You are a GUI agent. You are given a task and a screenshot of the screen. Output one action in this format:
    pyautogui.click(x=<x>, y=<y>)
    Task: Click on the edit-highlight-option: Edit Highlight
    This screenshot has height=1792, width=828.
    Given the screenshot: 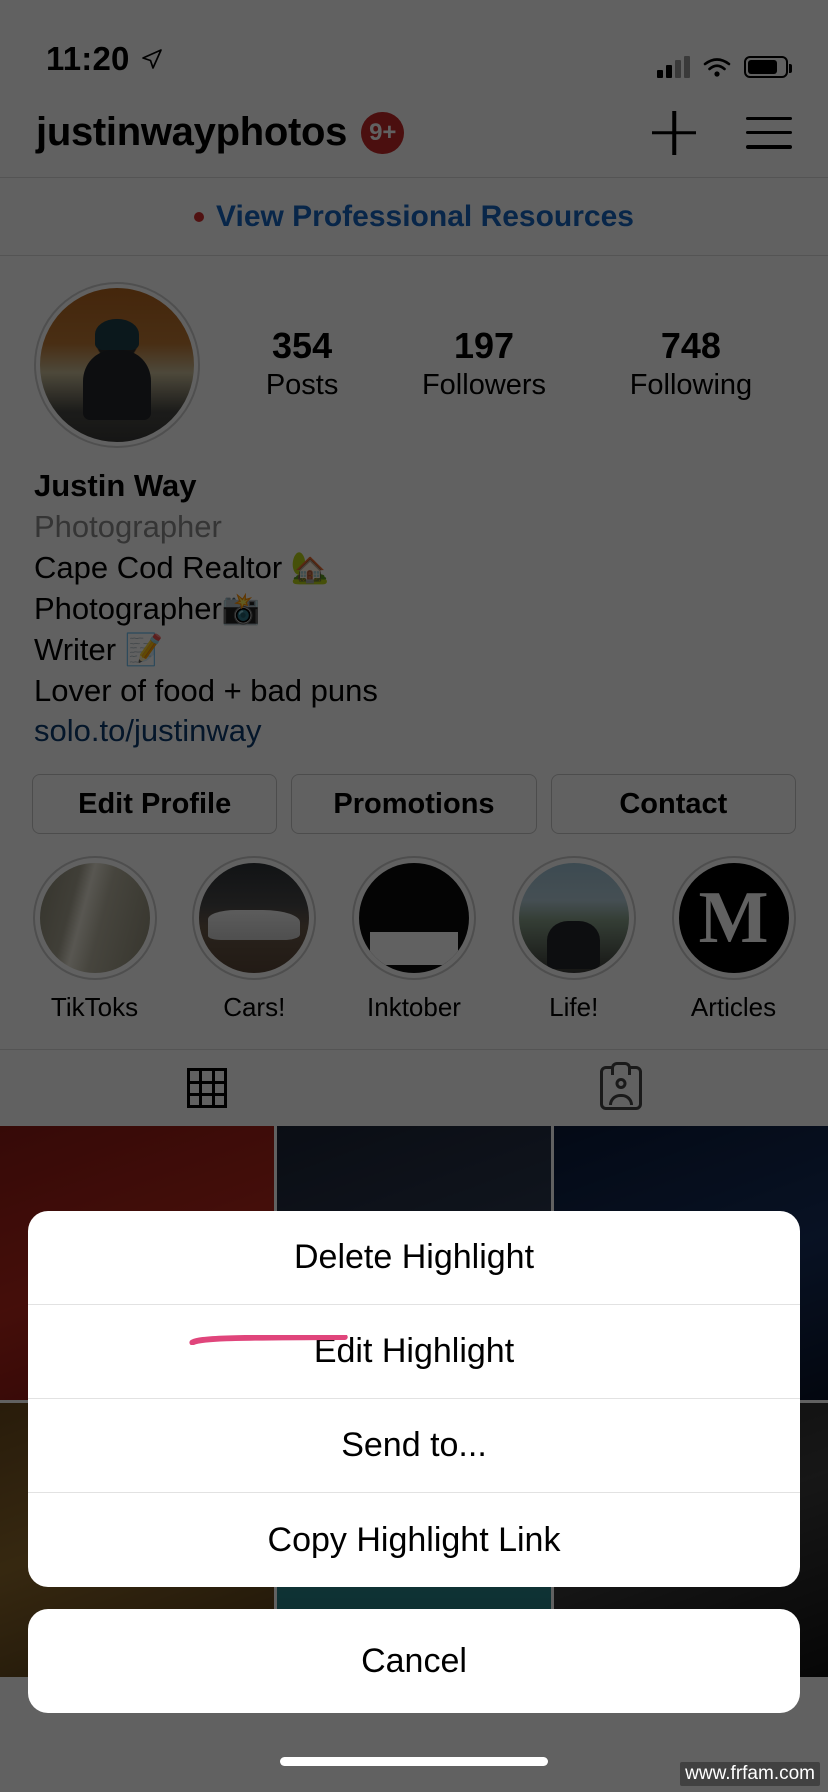 What is the action you would take?
    pyautogui.click(x=414, y=1352)
    